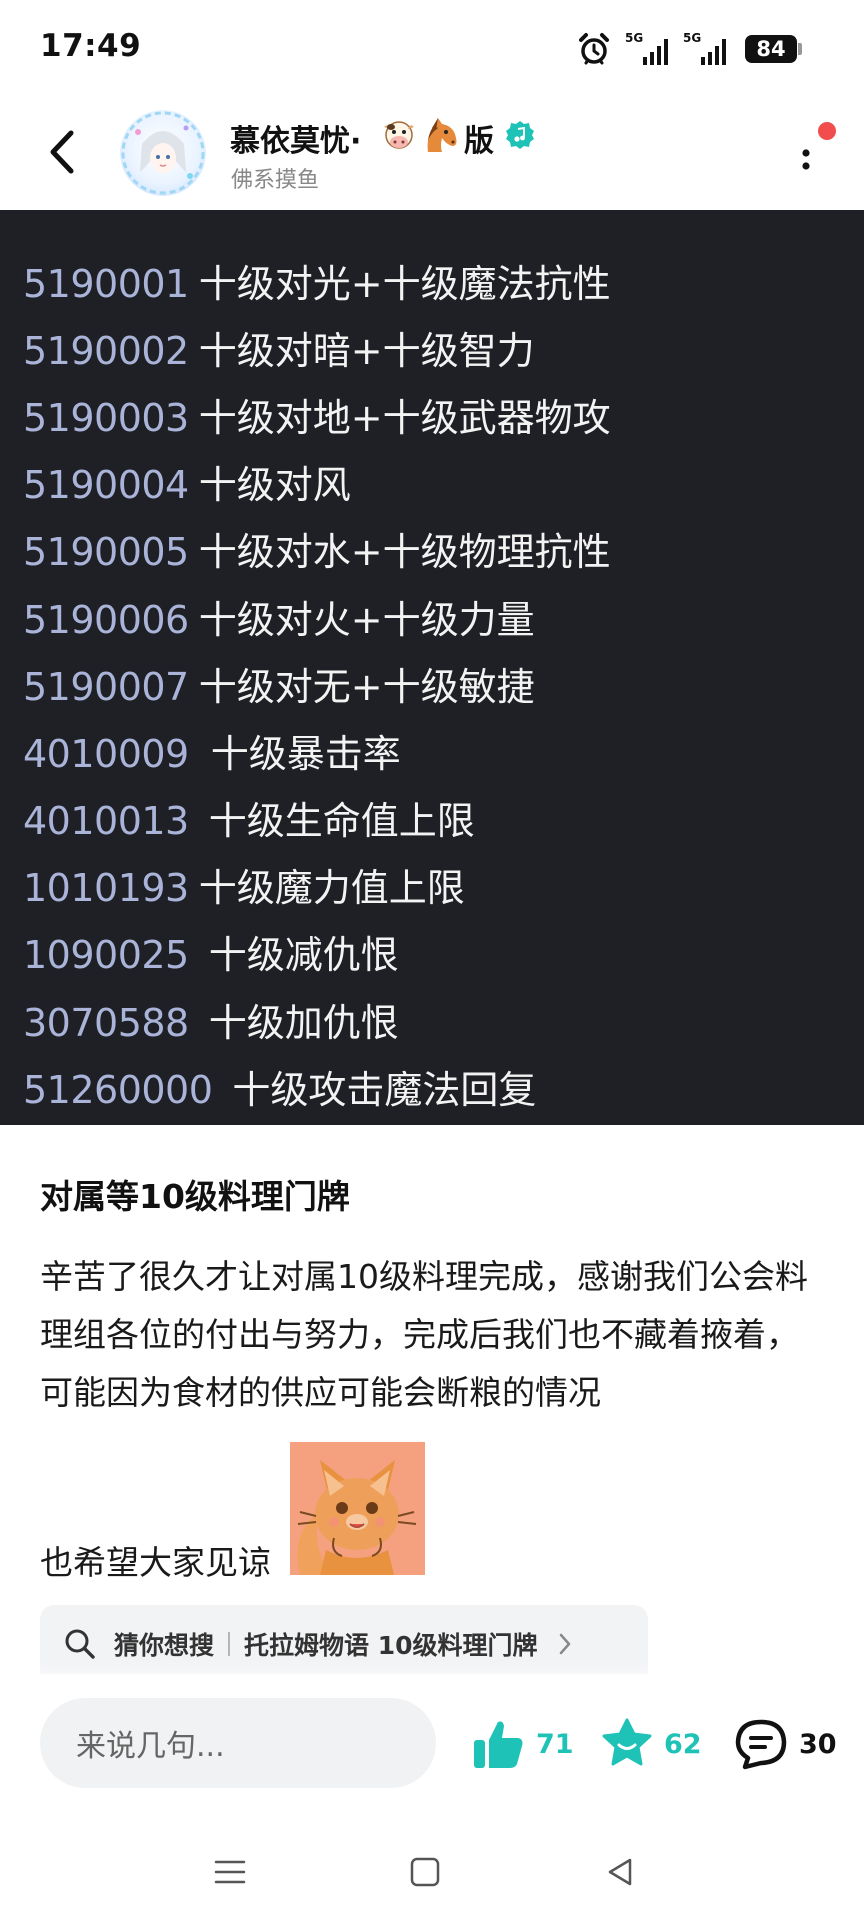 The image size is (864, 1920). Describe the element at coordinates (106, 485) in the screenshot. I see `code-id: 5190004` at that location.